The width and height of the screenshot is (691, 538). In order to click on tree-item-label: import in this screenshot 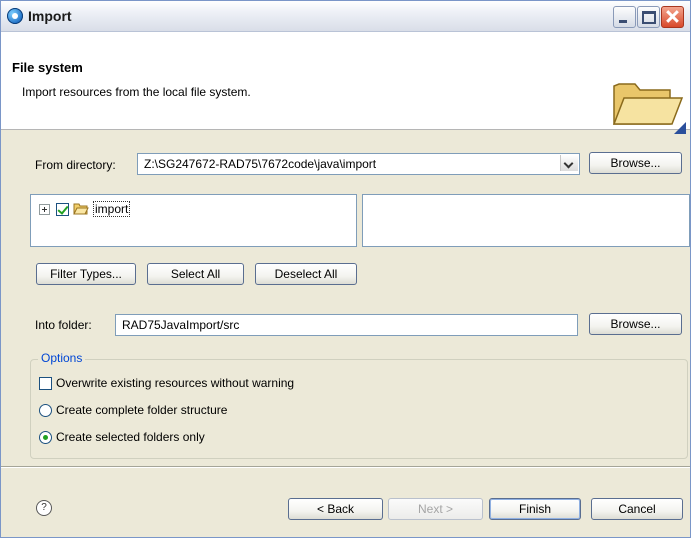, I will do `click(112, 209)`.